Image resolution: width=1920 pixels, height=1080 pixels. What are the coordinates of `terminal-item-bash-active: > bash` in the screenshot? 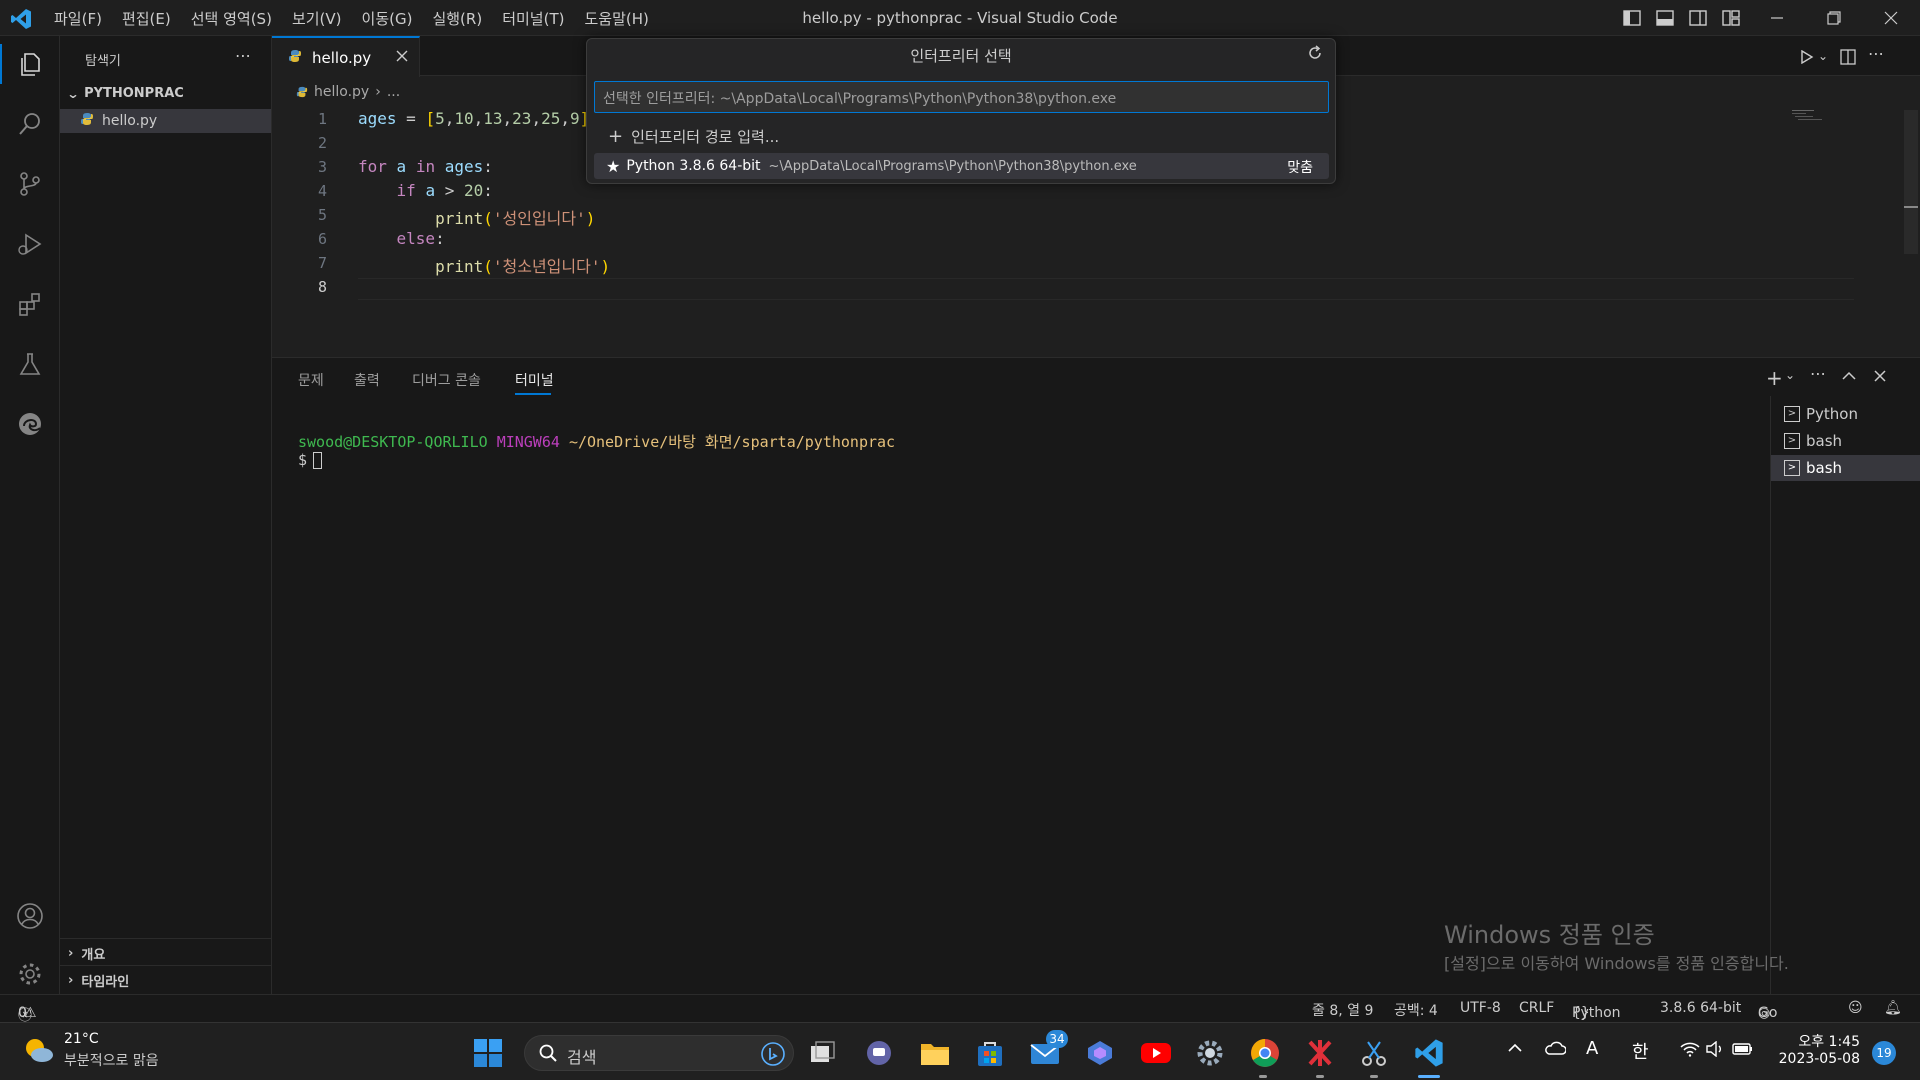 It's located at (1845, 468).